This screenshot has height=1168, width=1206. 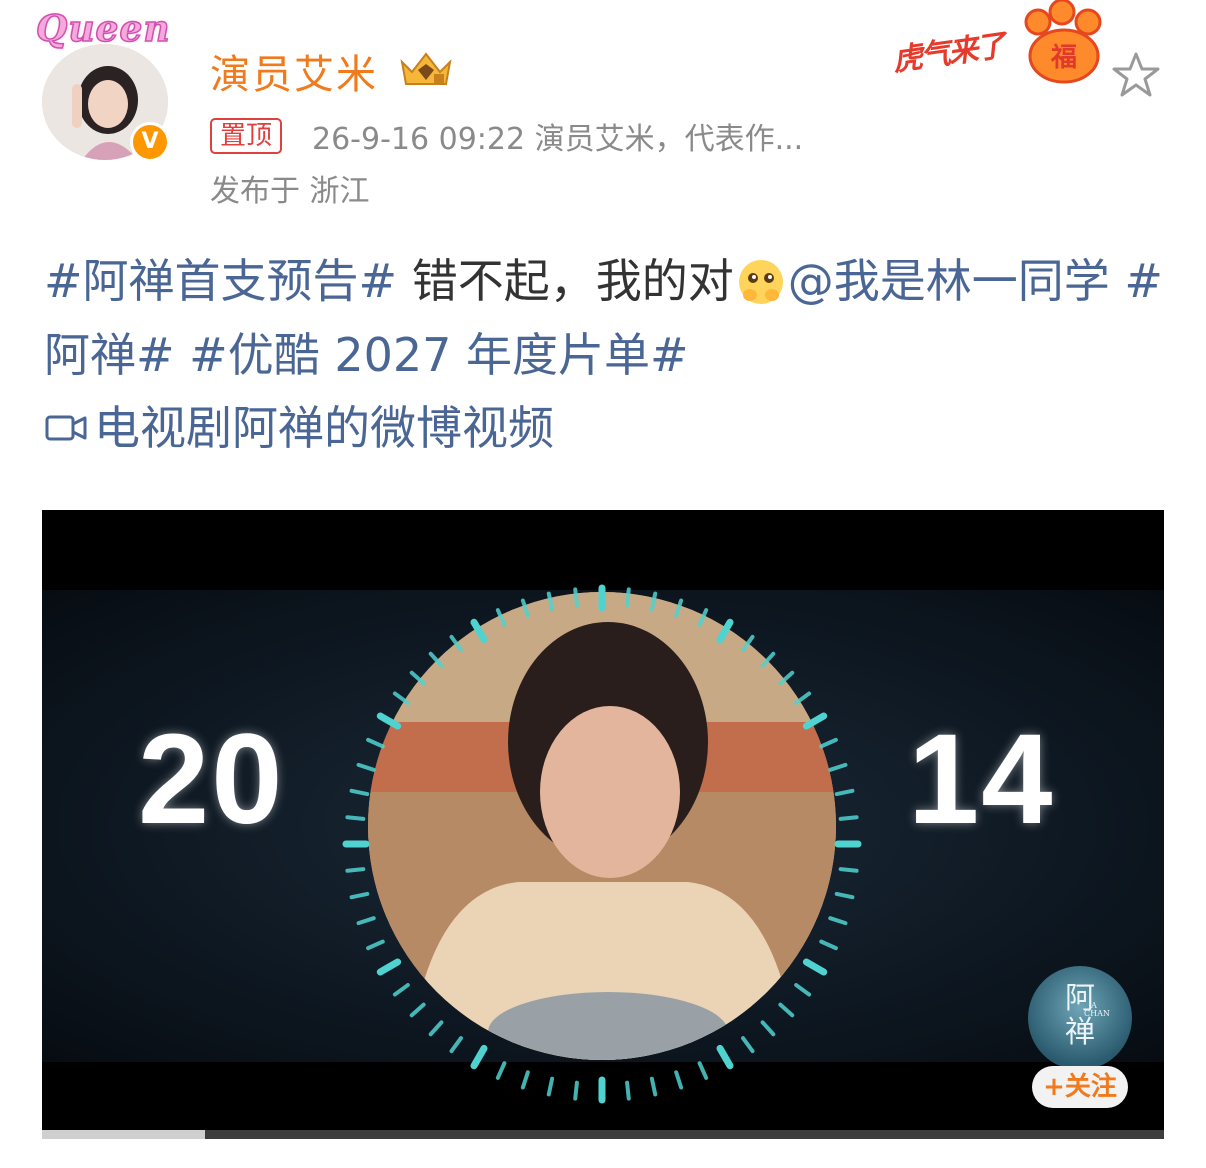 What do you see at coordinates (324, 428) in the screenshot?
I see `video-link-label: 电视剧阿禅的微博视频` at bounding box center [324, 428].